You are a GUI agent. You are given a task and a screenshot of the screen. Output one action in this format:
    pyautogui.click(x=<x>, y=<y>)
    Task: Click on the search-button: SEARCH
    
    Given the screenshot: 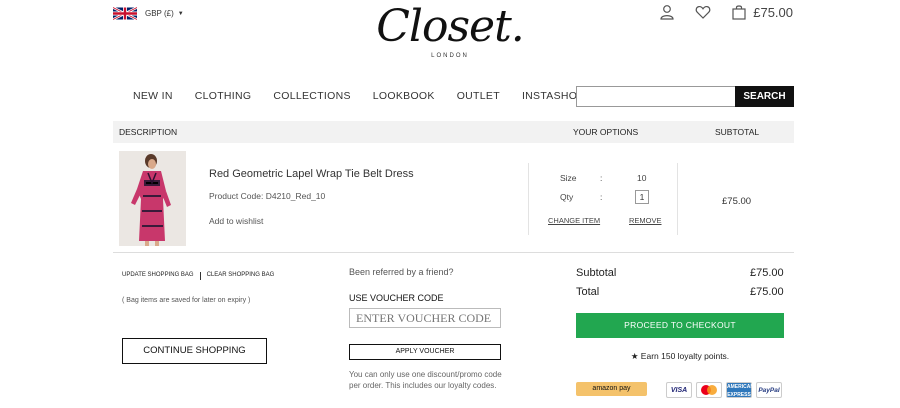 What is the action you would take?
    pyautogui.click(x=764, y=96)
    